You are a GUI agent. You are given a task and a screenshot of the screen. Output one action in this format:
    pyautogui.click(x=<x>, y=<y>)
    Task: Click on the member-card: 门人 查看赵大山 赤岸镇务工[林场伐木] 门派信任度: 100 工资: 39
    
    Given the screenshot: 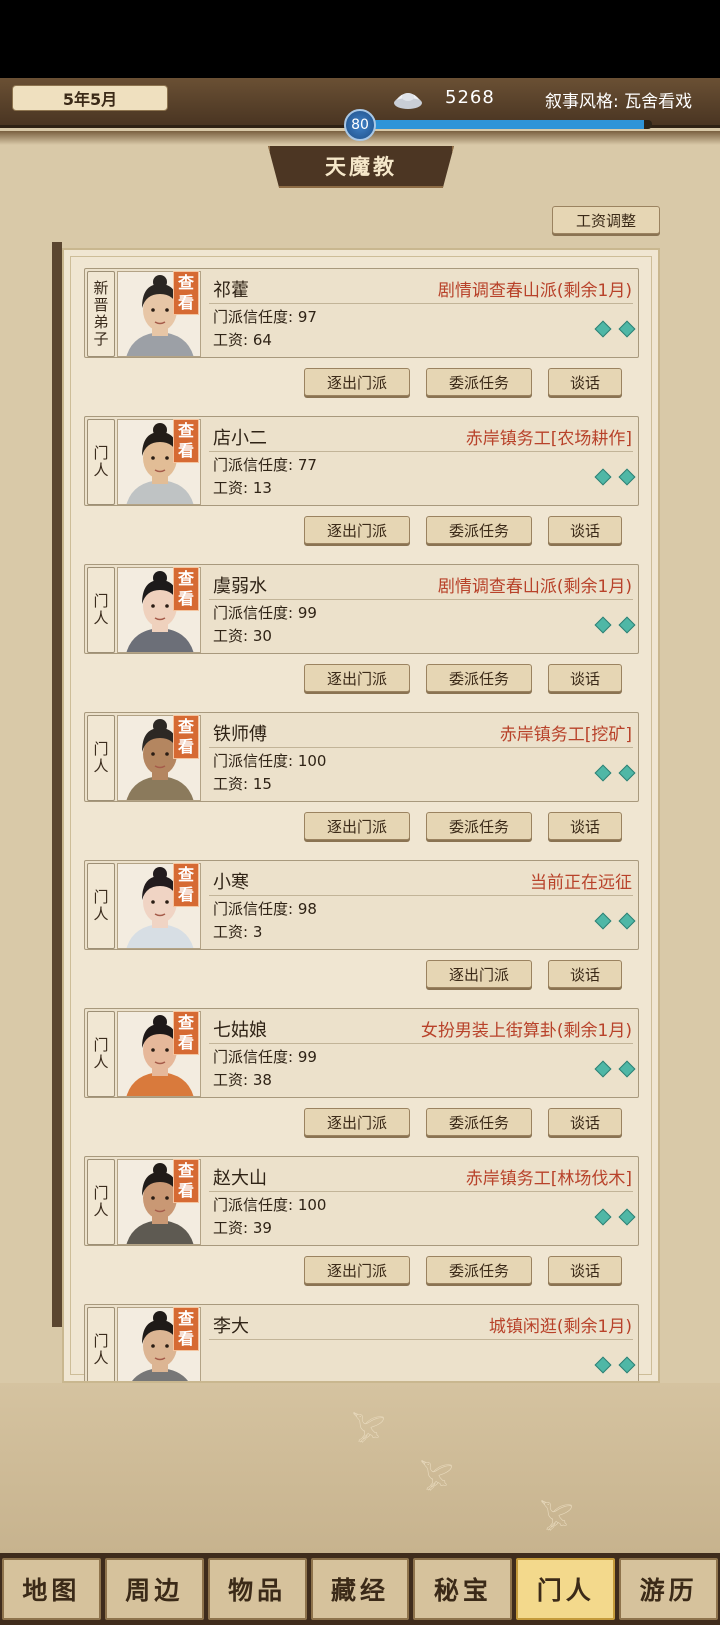 What is the action you would take?
    pyautogui.click(x=361, y=1201)
    